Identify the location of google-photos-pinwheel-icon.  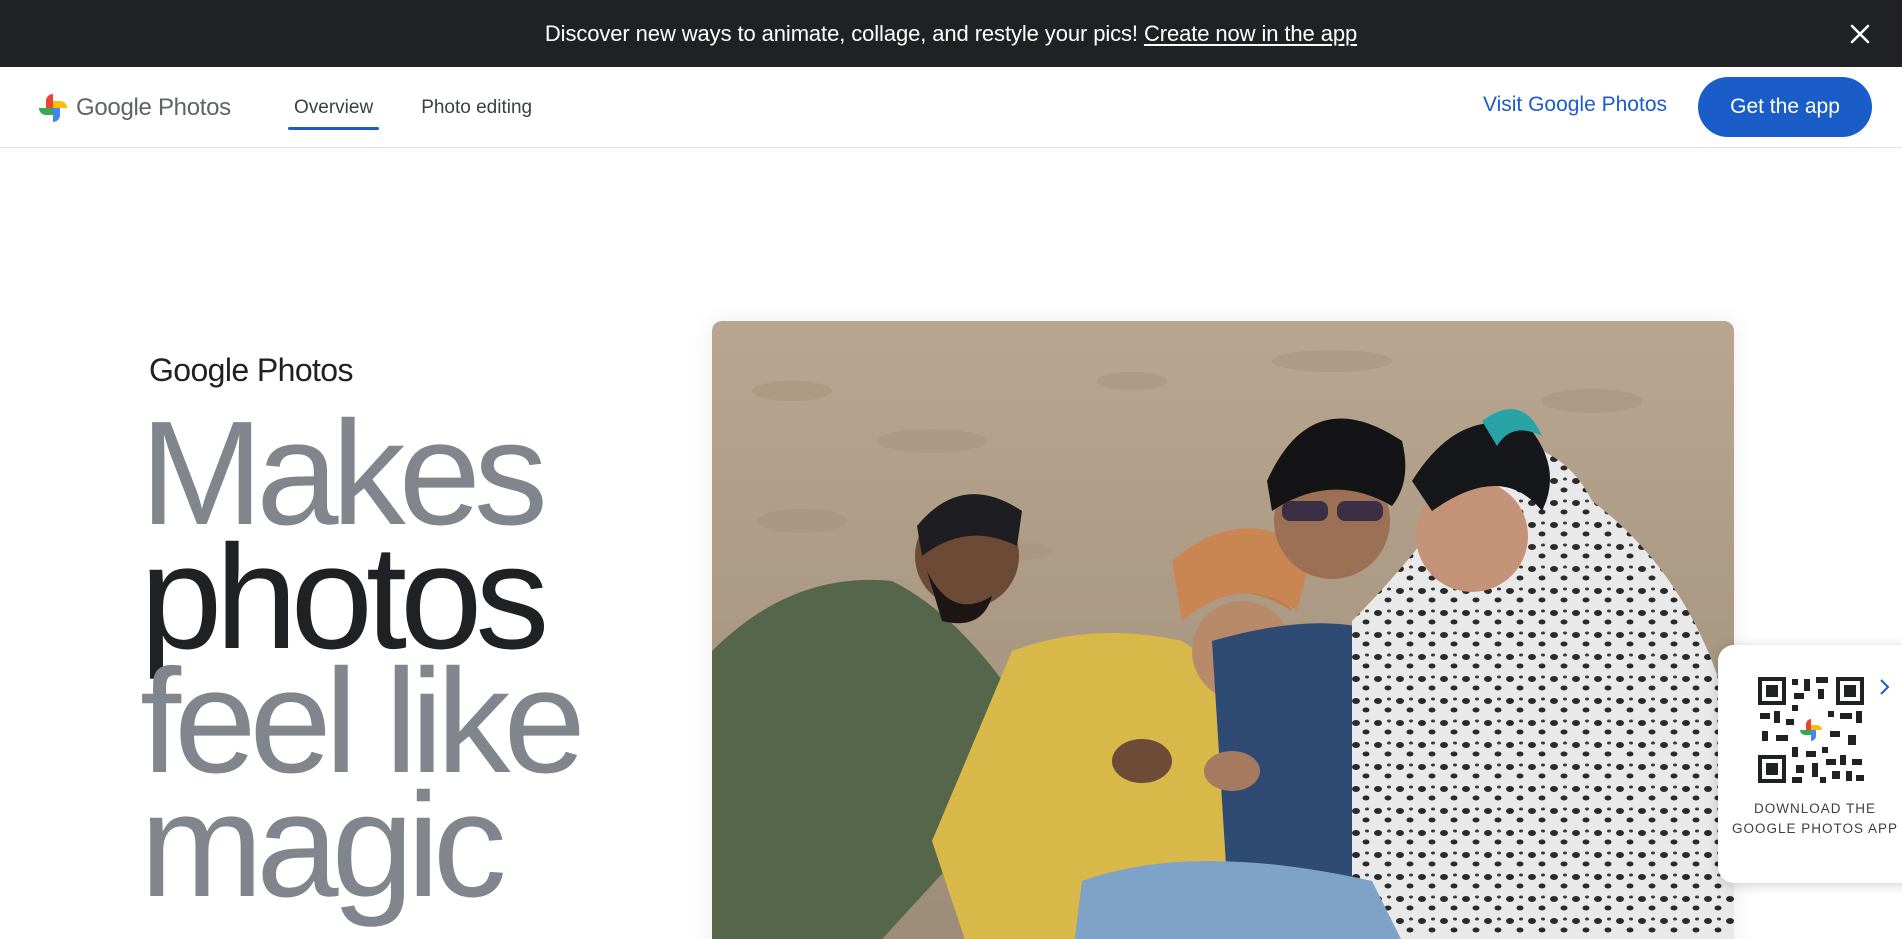
(53, 108).